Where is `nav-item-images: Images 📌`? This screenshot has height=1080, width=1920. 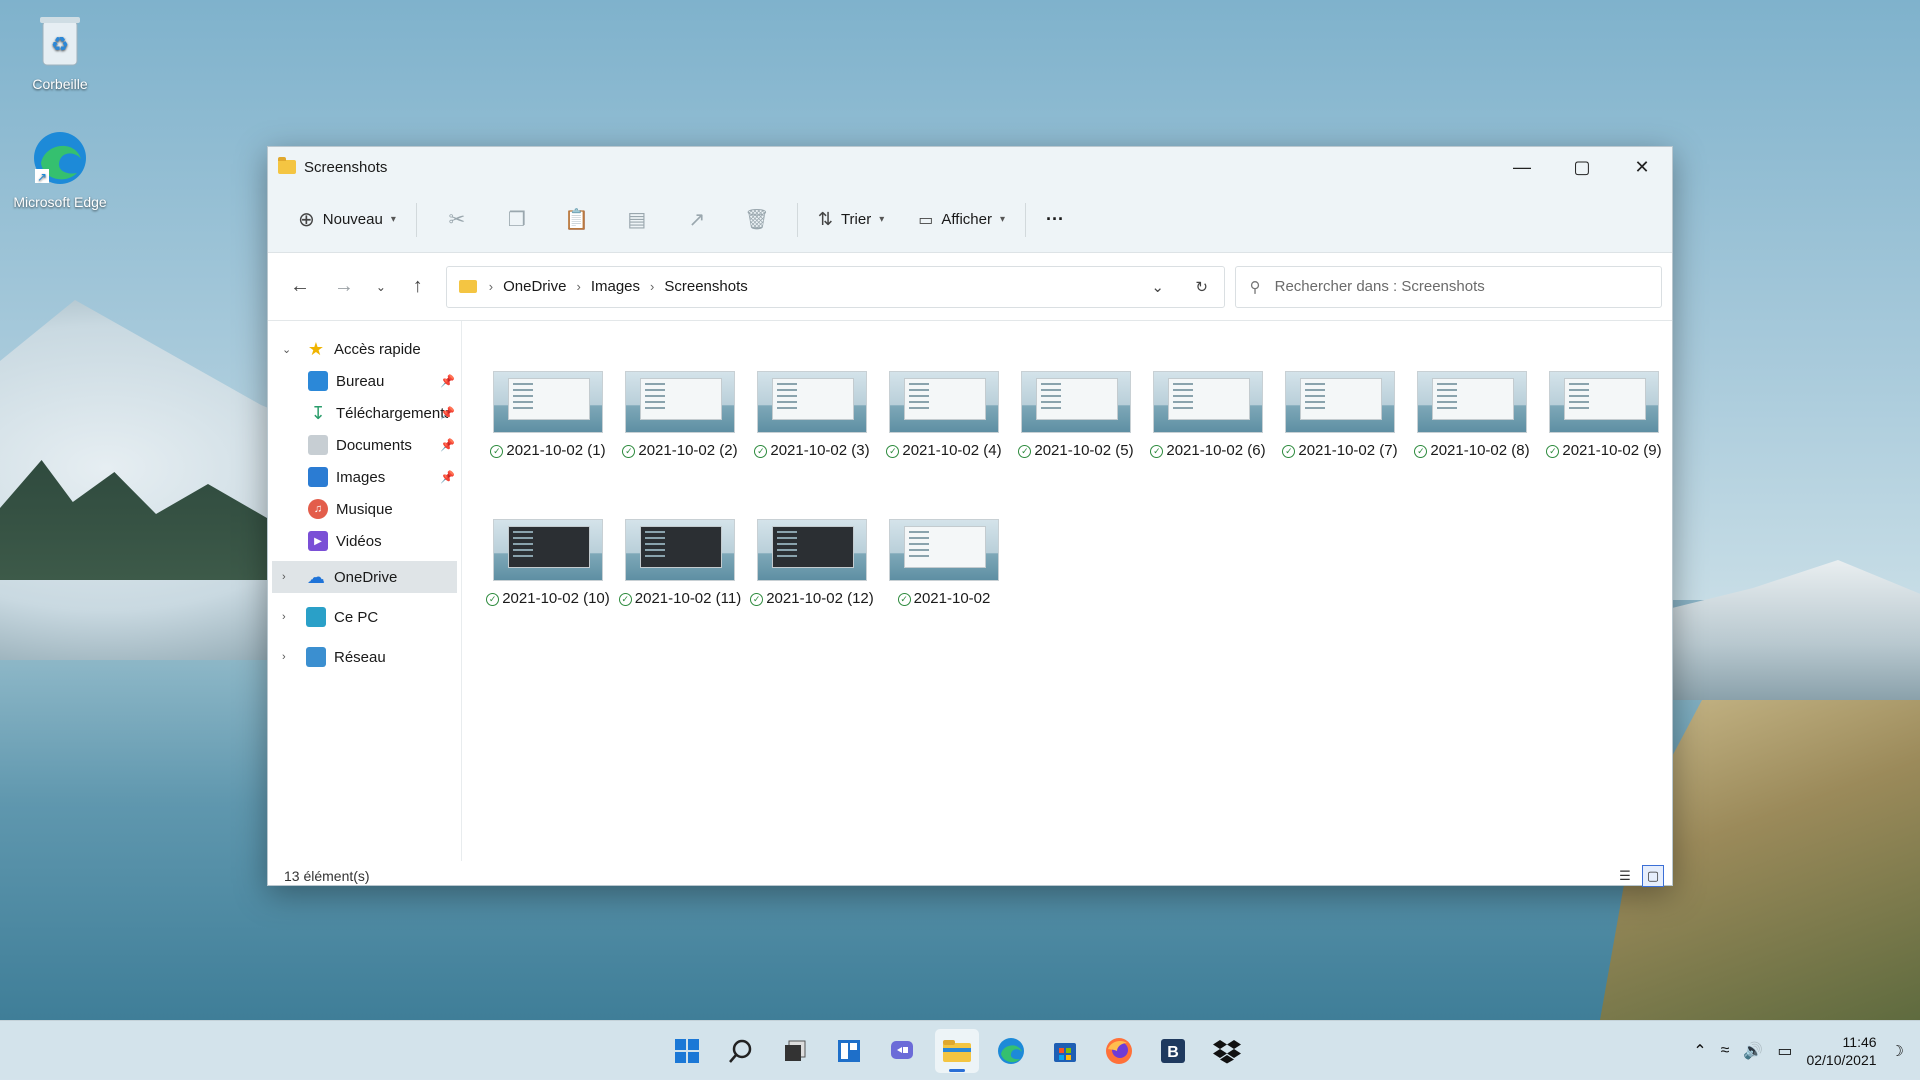 nav-item-images: Images 📌 is located at coordinates (364, 477).